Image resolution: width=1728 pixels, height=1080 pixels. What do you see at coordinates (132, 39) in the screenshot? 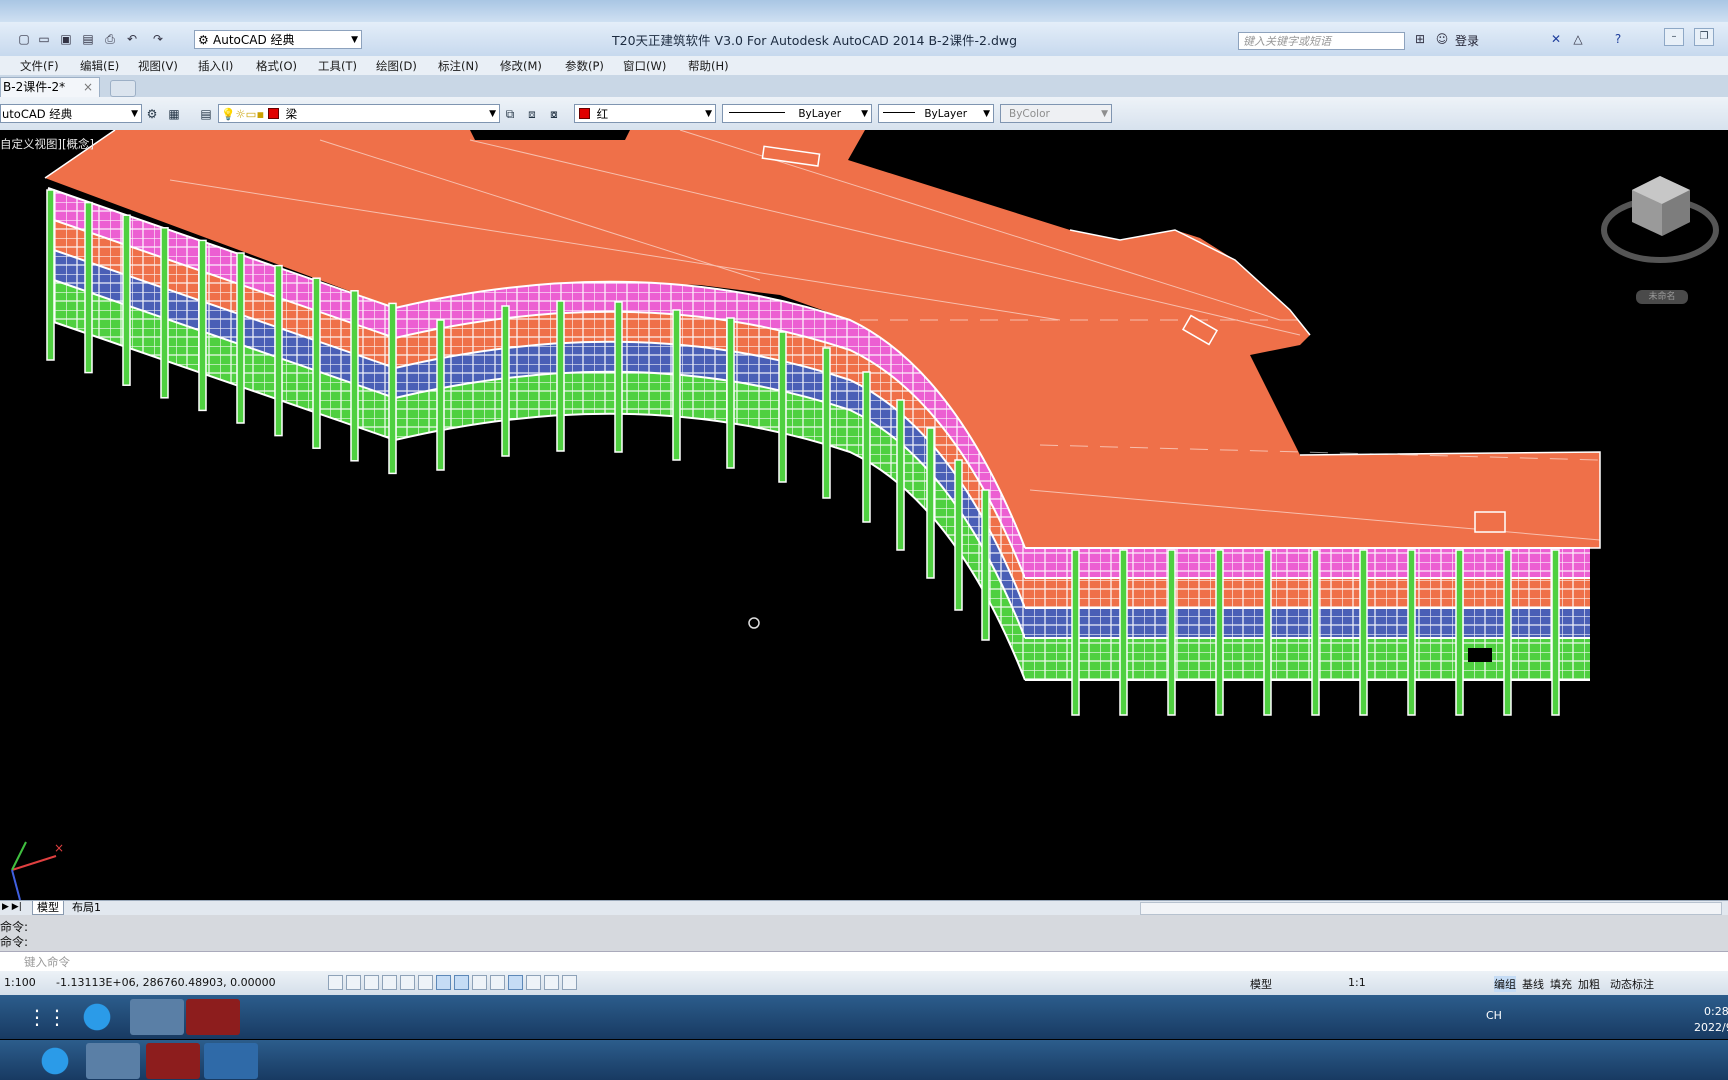
I see `undo-icon: ↶` at bounding box center [132, 39].